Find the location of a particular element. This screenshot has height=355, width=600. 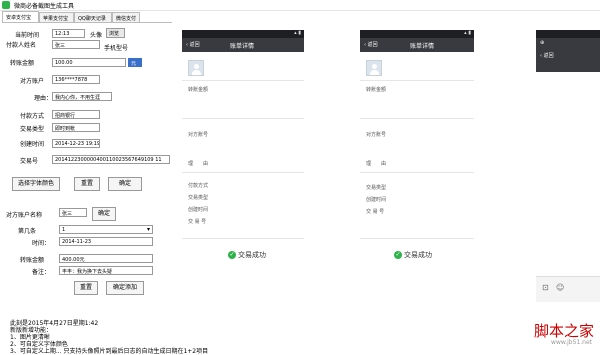

payer-label: 付款人姓名 is located at coordinates (21, 45).